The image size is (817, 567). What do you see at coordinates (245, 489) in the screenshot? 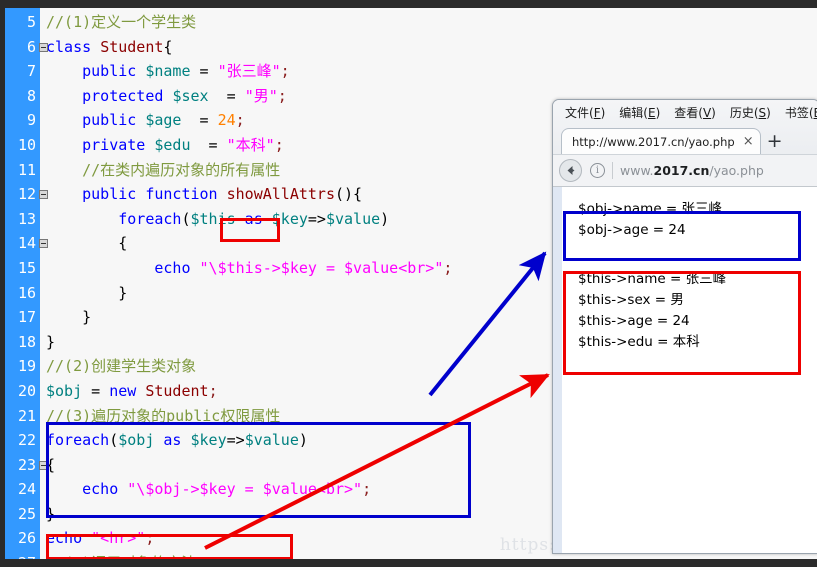
I see `code-token: "\$obj->$key = $value<br>"` at bounding box center [245, 489].